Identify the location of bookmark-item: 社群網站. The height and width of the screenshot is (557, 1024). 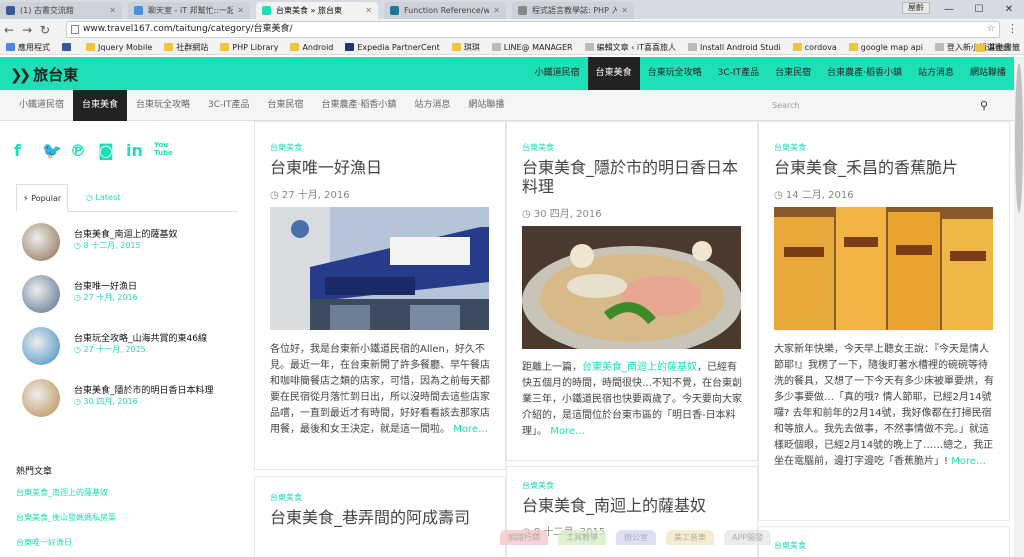
(186, 47).